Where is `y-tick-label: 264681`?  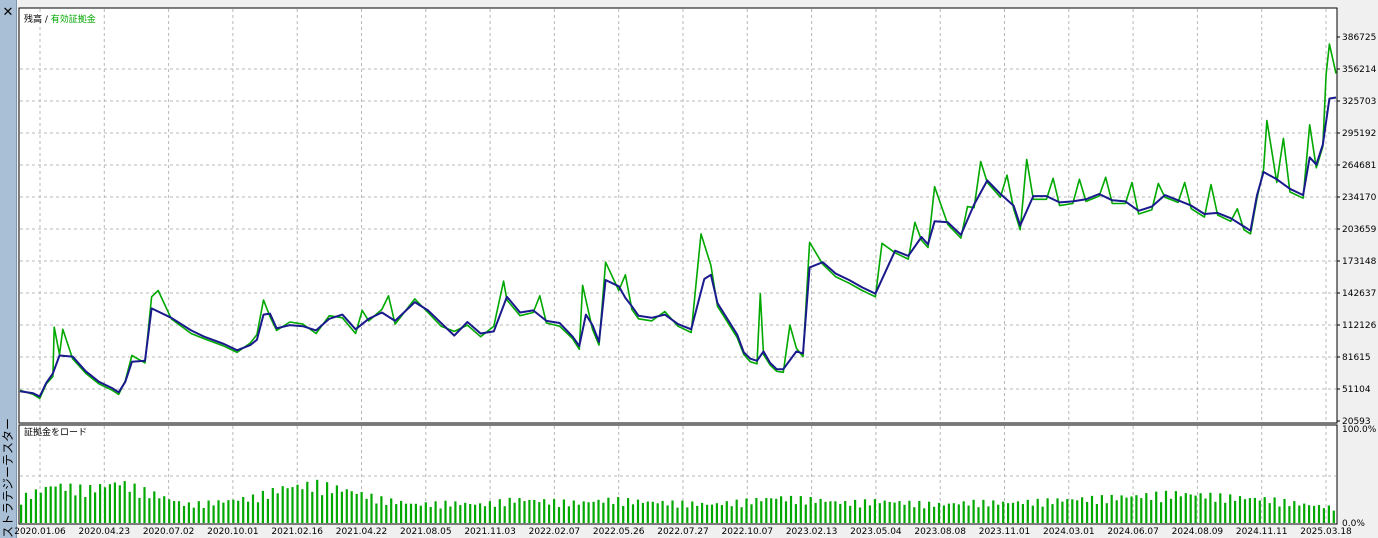
y-tick-label: 264681 is located at coordinates (1359, 166).